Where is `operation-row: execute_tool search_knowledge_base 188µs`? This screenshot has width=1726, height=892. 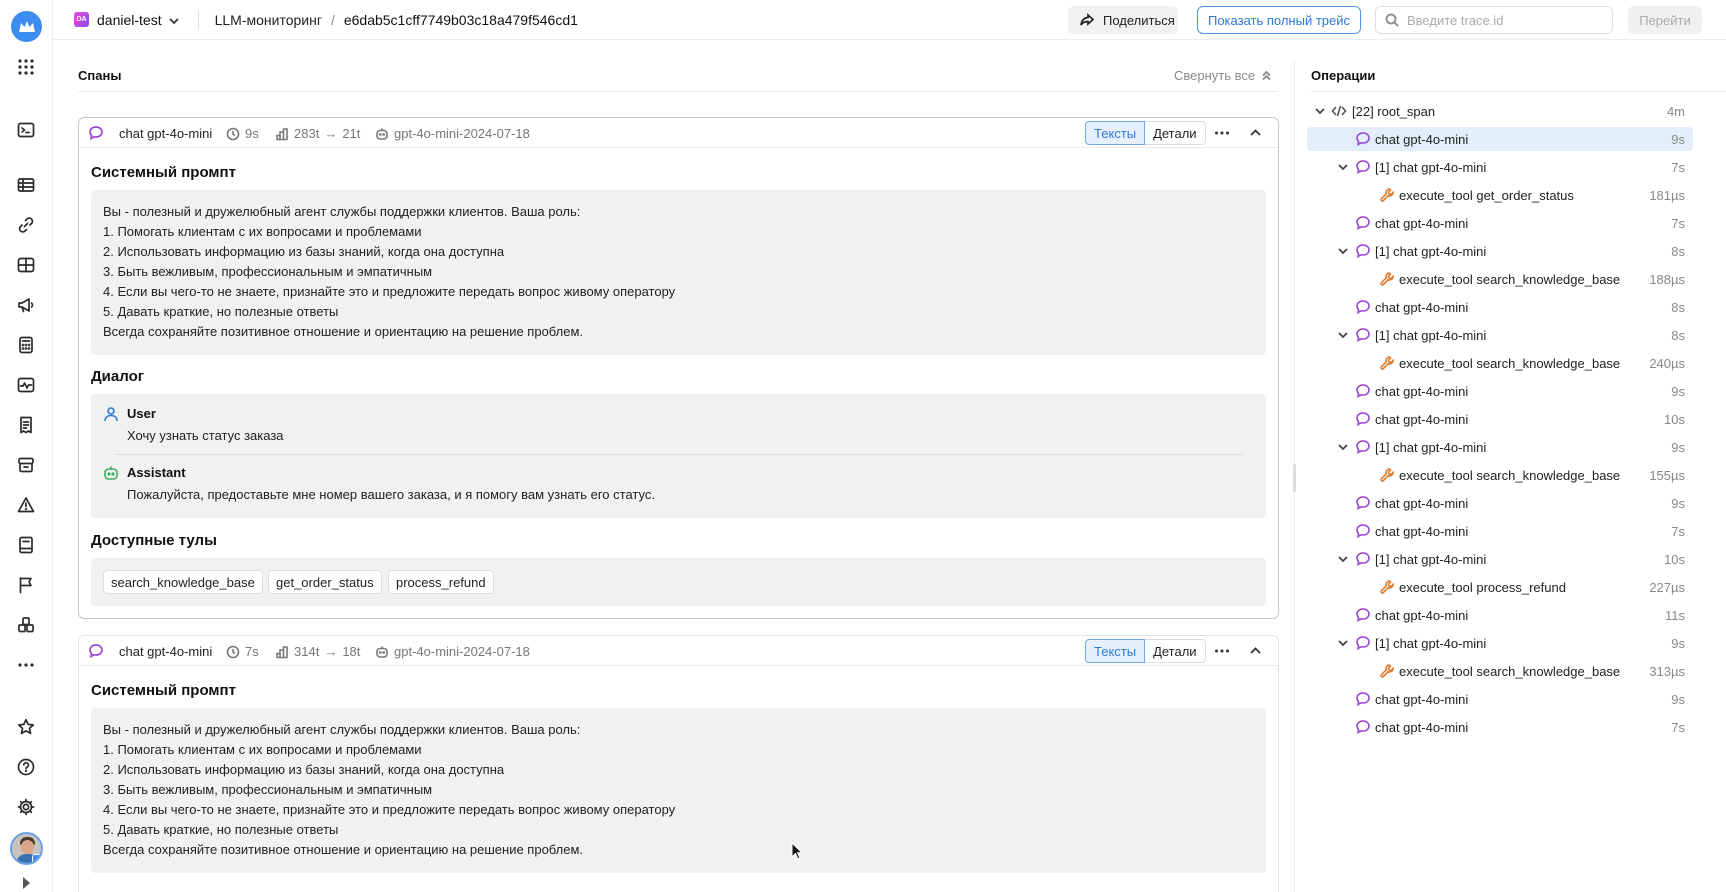 operation-row: execute_tool search_knowledge_base 188µs is located at coordinates (1500, 279).